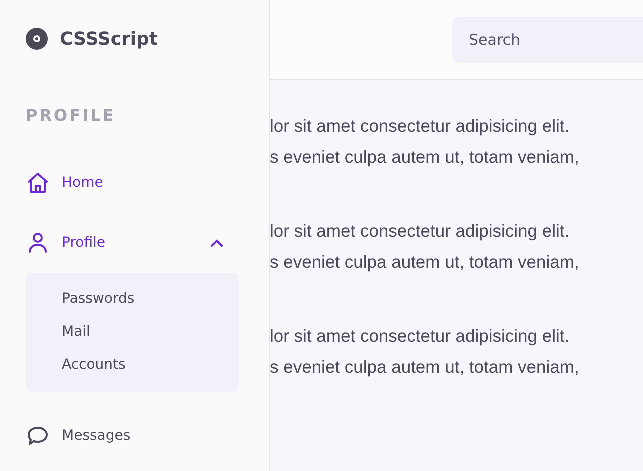  What do you see at coordinates (37, 39) in the screenshot?
I see `logo-icon` at bounding box center [37, 39].